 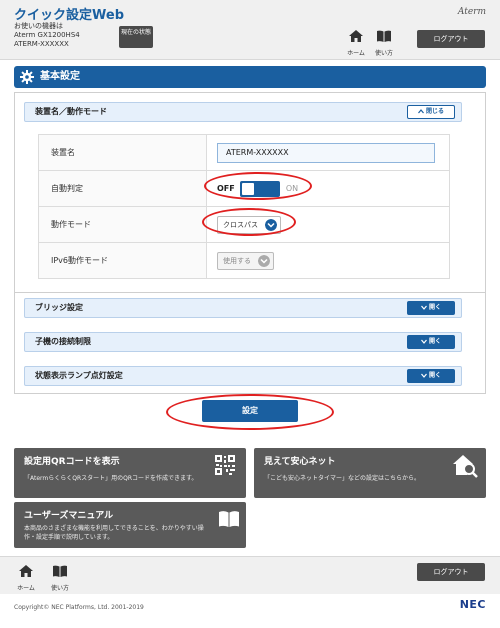 What do you see at coordinates (328, 260) in the screenshot?
I see `ipv6-cell: 使用する` at bounding box center [328, 260].